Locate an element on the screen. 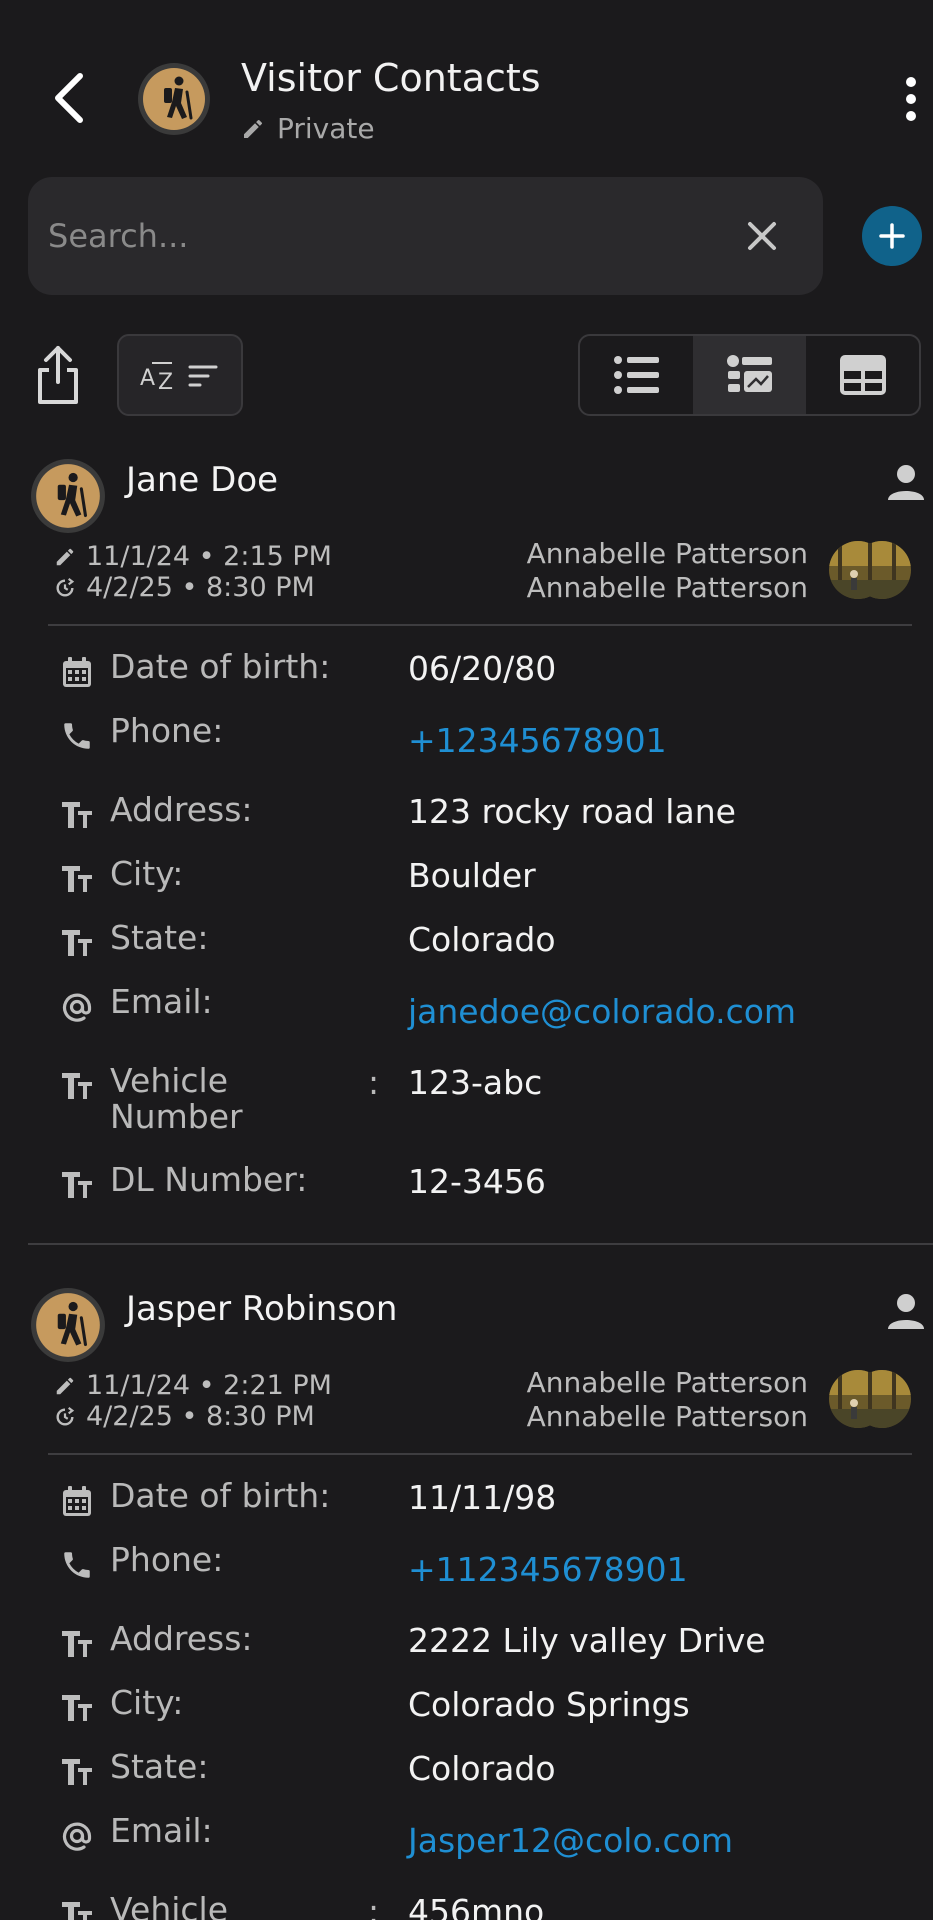 The height and width of the screenshot is (1920, 933). sort-button: A Z is located at coordinates (180, 375).